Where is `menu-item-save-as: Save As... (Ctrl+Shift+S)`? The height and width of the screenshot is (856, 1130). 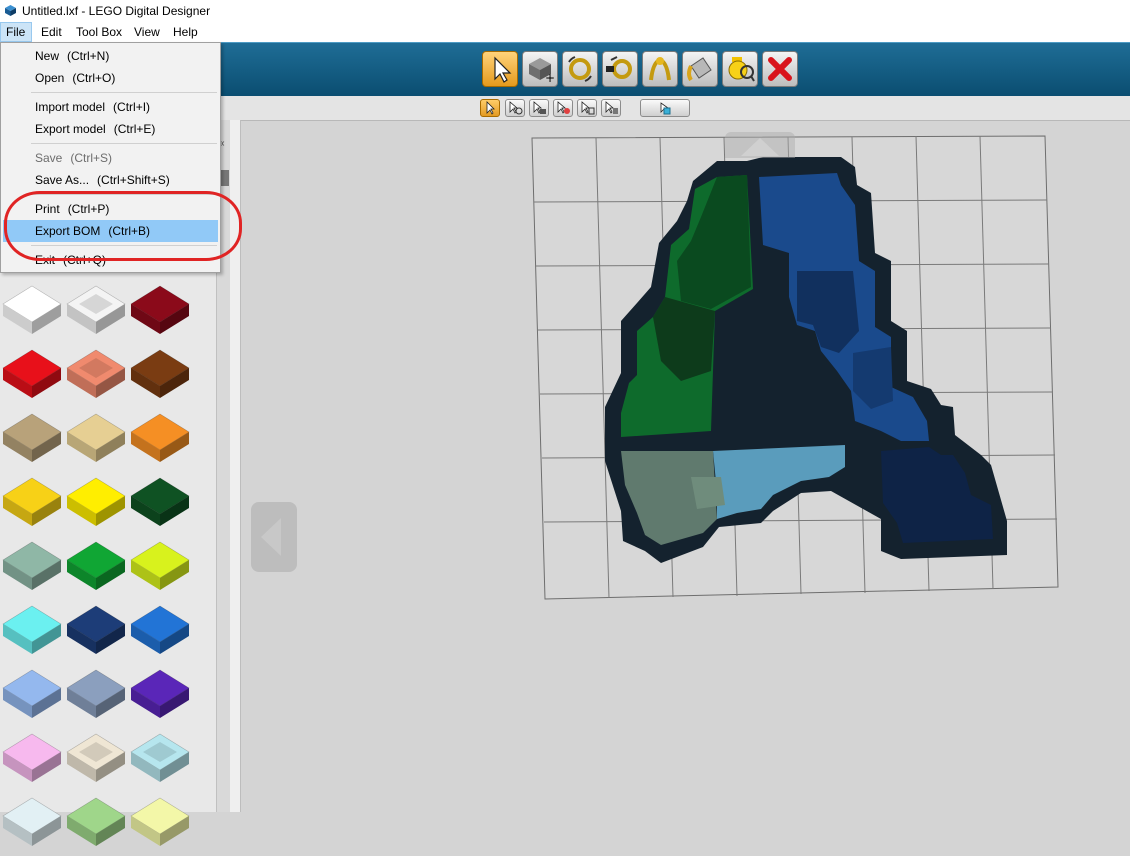 menu-item-save-as: Save As... (Ctrl+Shift+S) is located at coordinates (110, 180).